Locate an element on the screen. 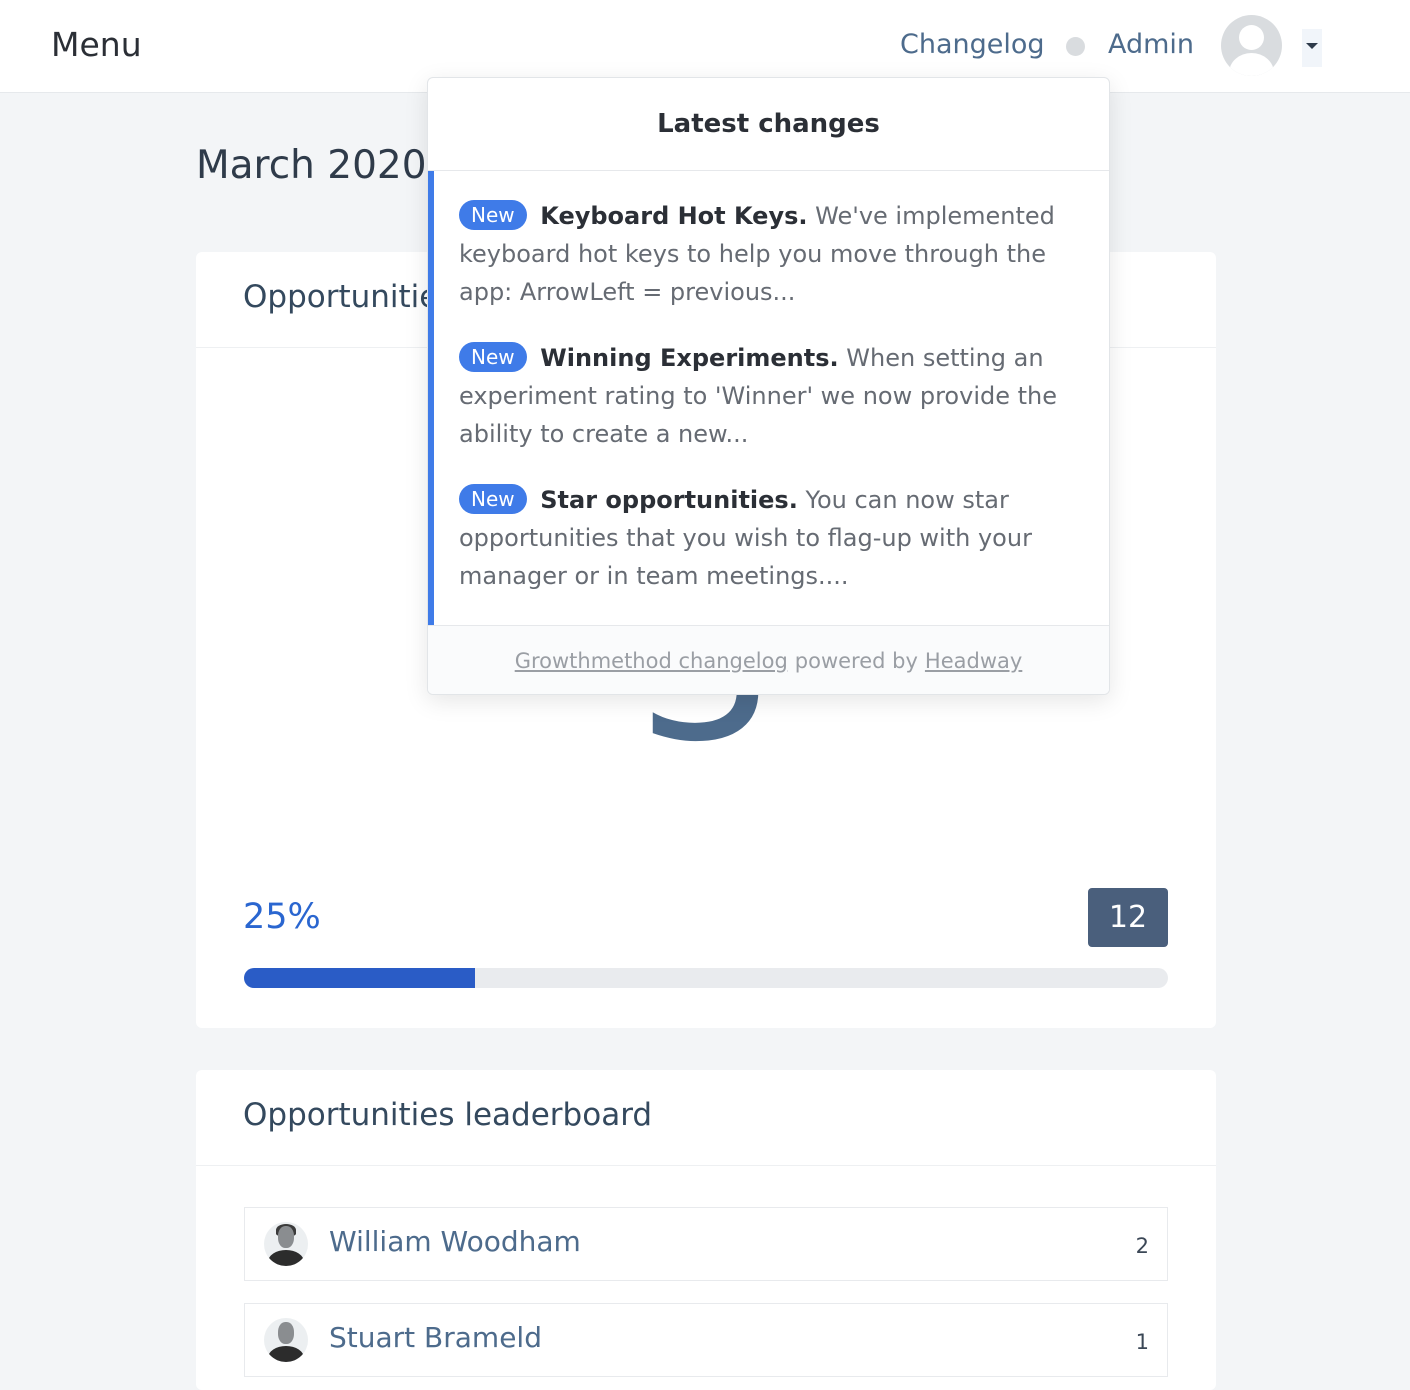  headway-link: Headway is located at coordinates (973, 661).